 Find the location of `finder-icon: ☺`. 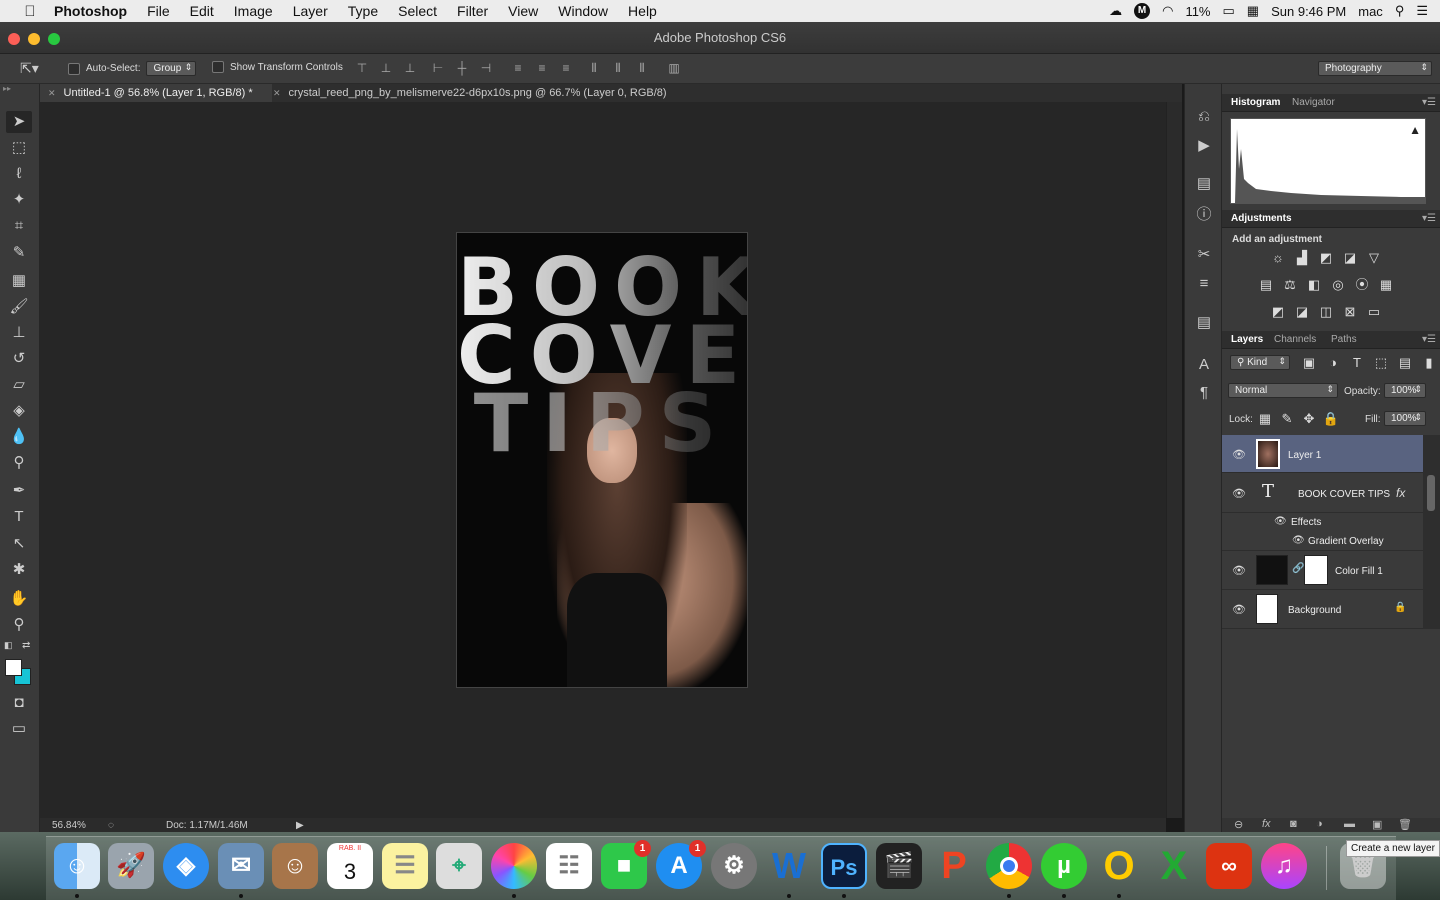

finder-icon: ☺ is located at coordinates (77, 866).